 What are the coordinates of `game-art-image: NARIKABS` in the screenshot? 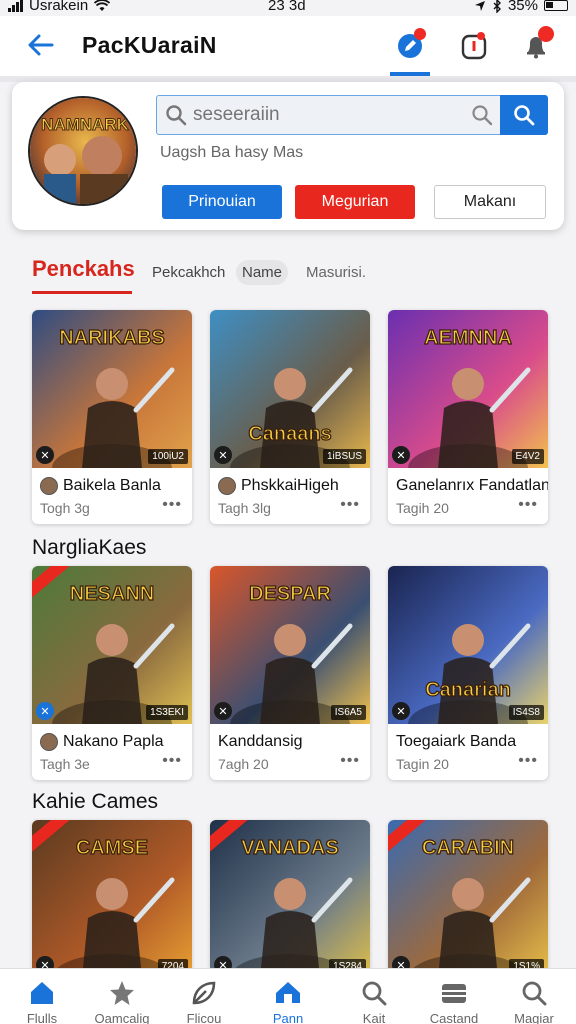 It's located at (112, 389).